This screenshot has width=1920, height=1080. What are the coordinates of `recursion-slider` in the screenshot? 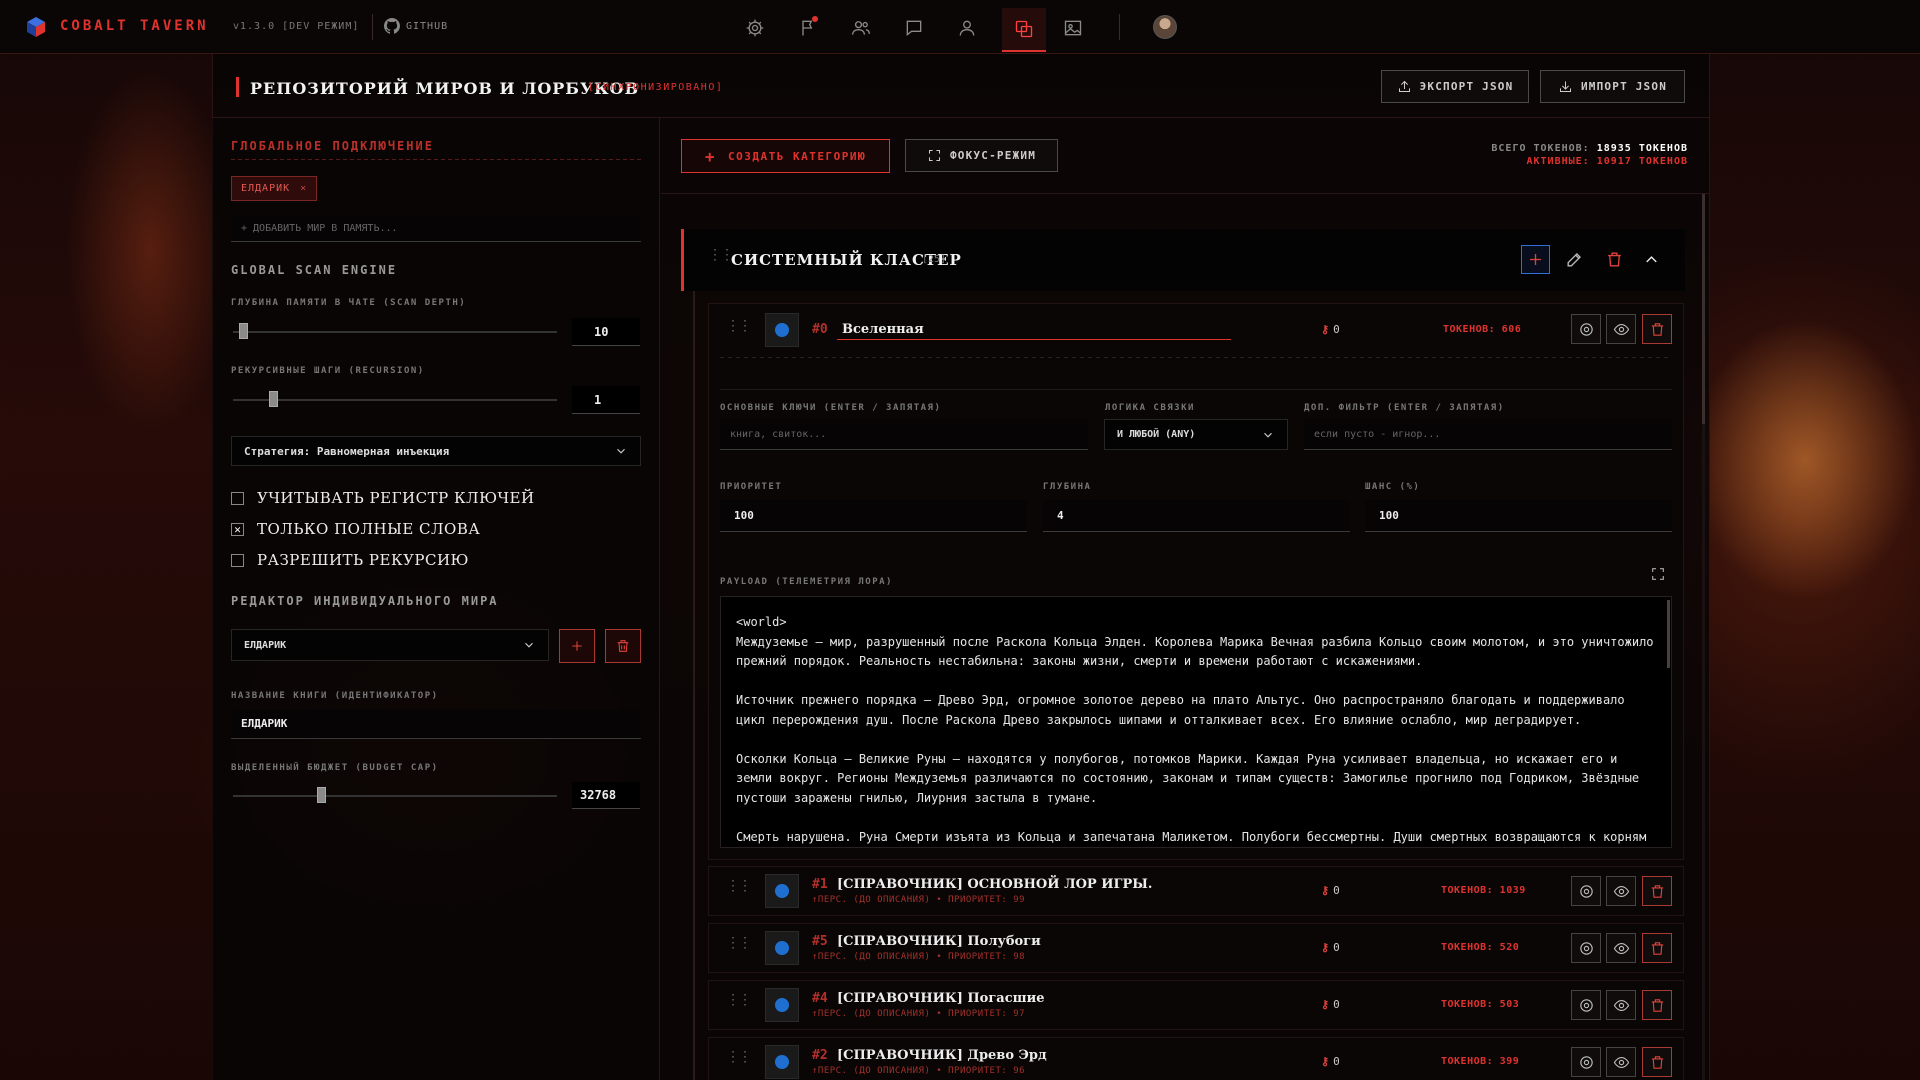 It's located at (395, 400).